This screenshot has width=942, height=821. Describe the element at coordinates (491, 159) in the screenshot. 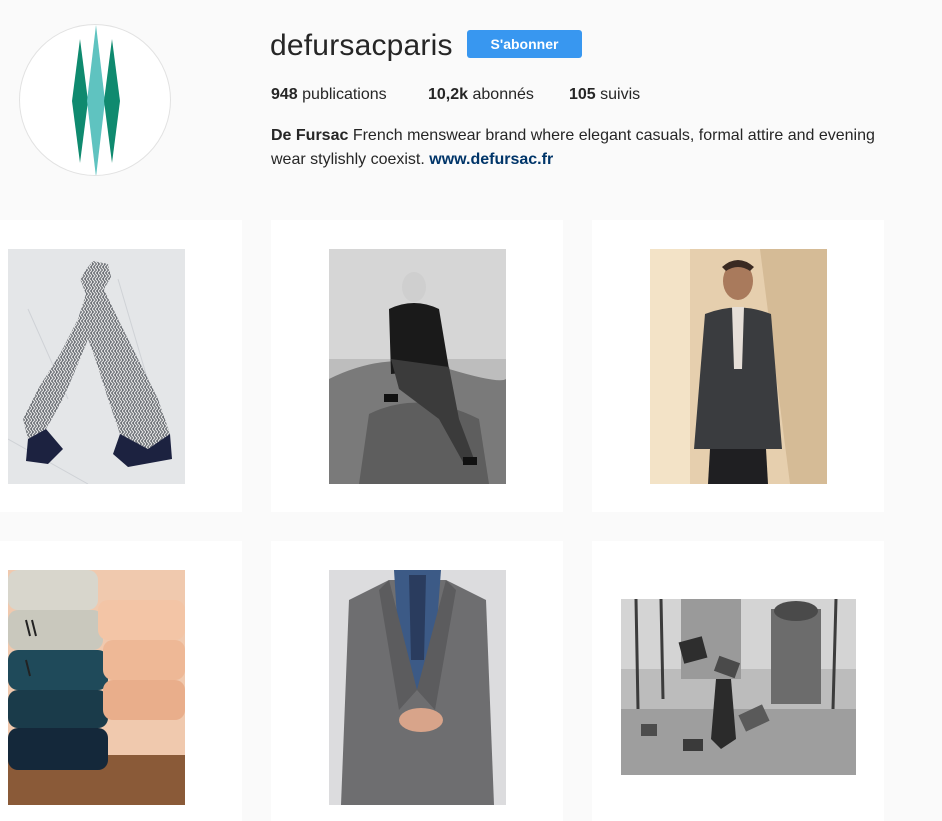

I see `bio-link: www.defursac.fr` at that location.